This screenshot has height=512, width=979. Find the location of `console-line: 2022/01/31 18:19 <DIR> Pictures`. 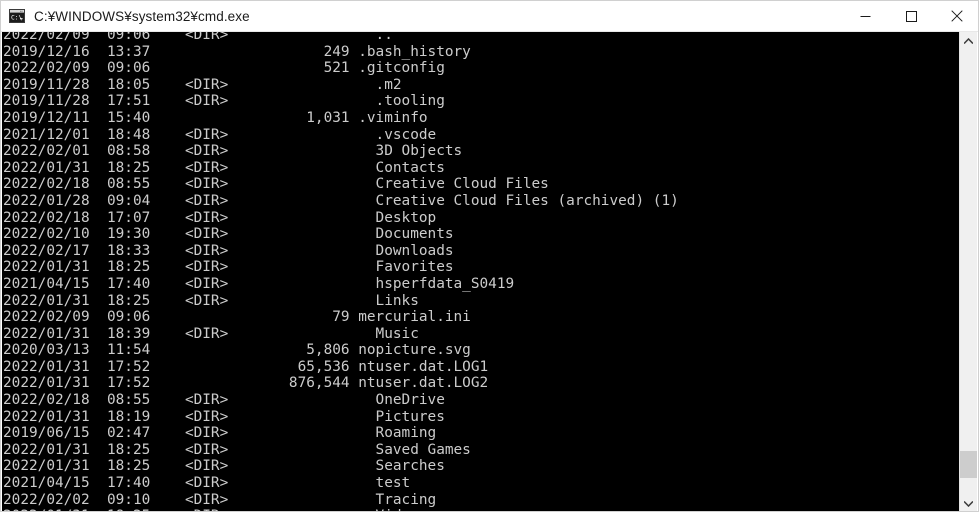

console-line: 2022/01/31 18:19 <DIR> Pictures is located at coordinates (224, 416).